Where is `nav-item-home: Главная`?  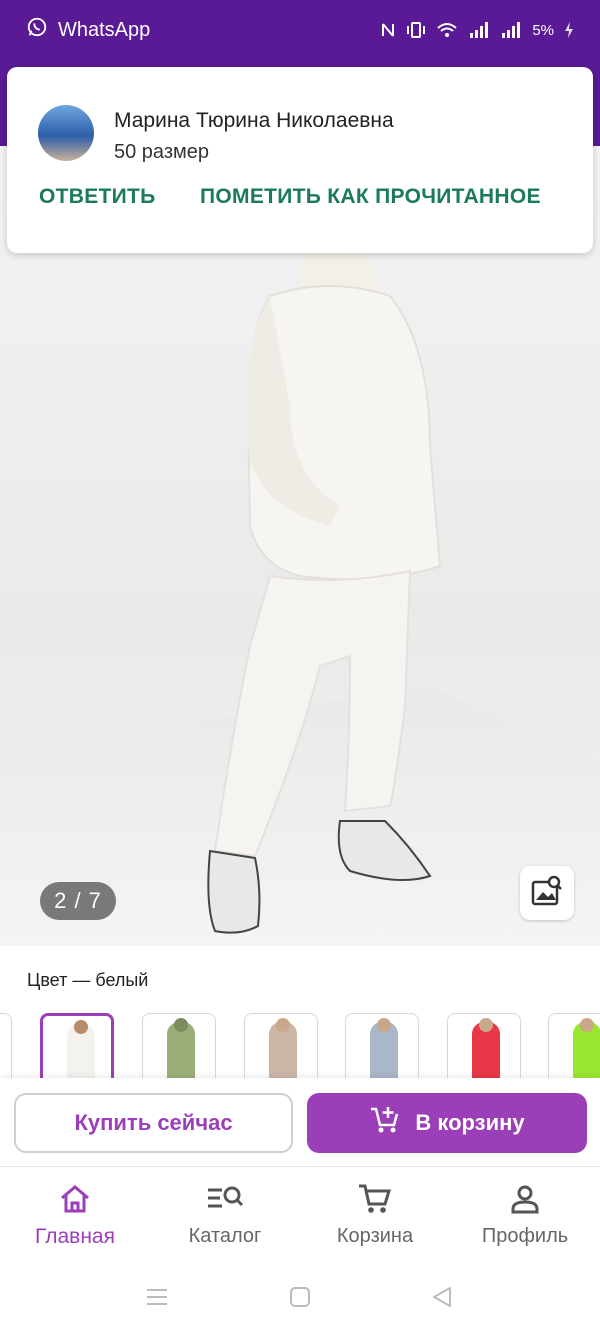
nav-item-home: Главная is located at coordinates (75, 1215).